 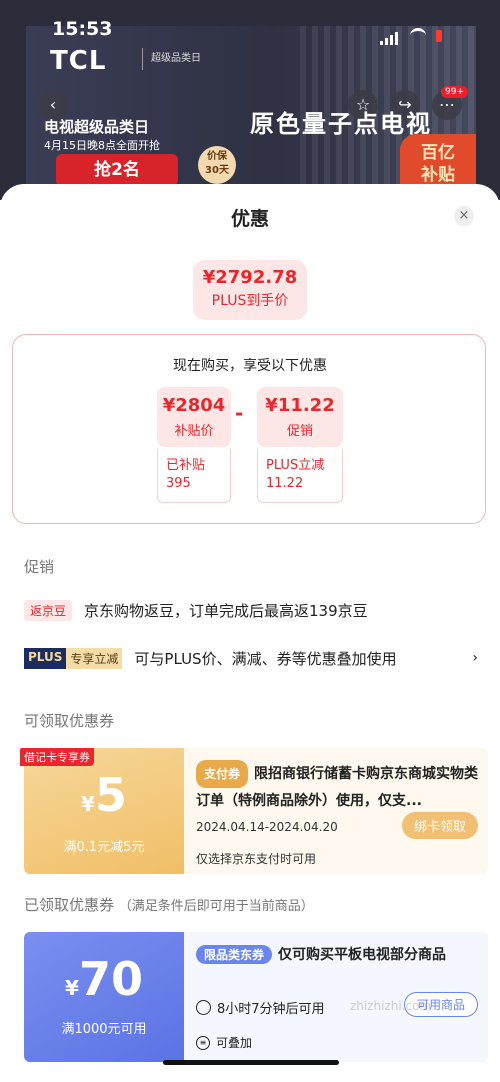 I want to click on coupon-tag: 借记卡专享券, so click(x=57, y=757).